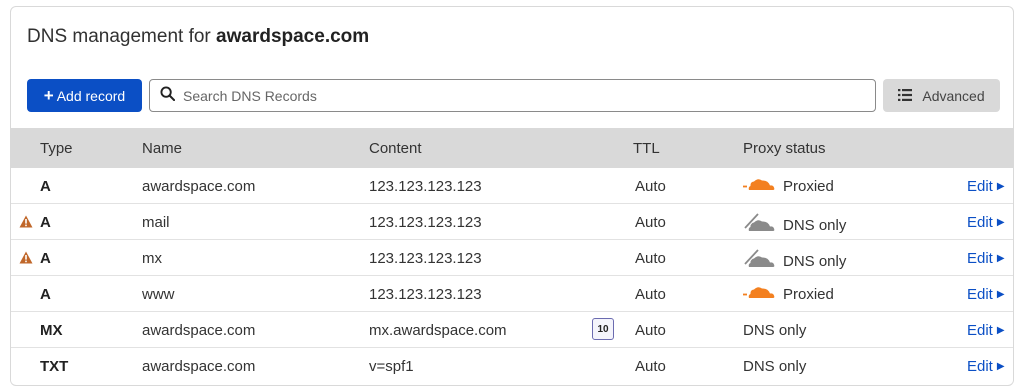 The image size is (1024, 392). Describe the element at coordinates (391, 366) in the screenshot. I see `record-content: v=spf1` at that location.